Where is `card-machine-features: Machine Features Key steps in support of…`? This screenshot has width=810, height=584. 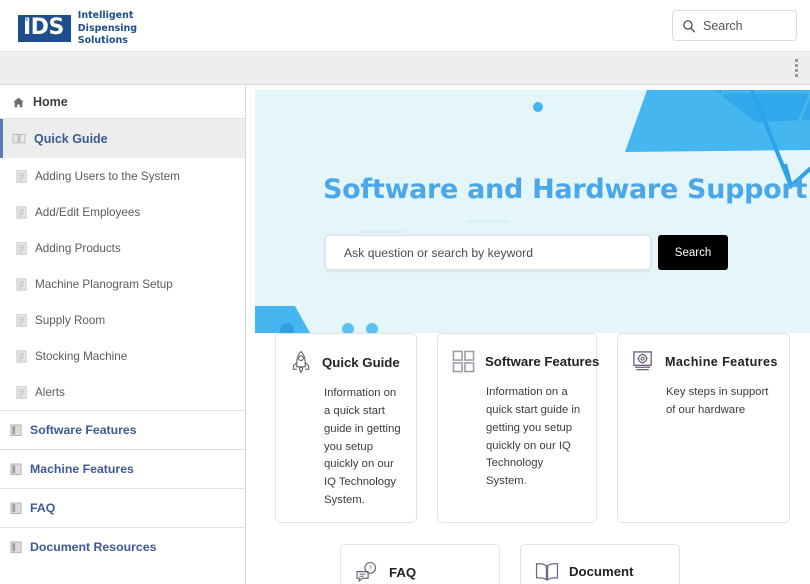
card-machine-features: Machine Features Key steps in support of… is located at coordinates (703, 428).